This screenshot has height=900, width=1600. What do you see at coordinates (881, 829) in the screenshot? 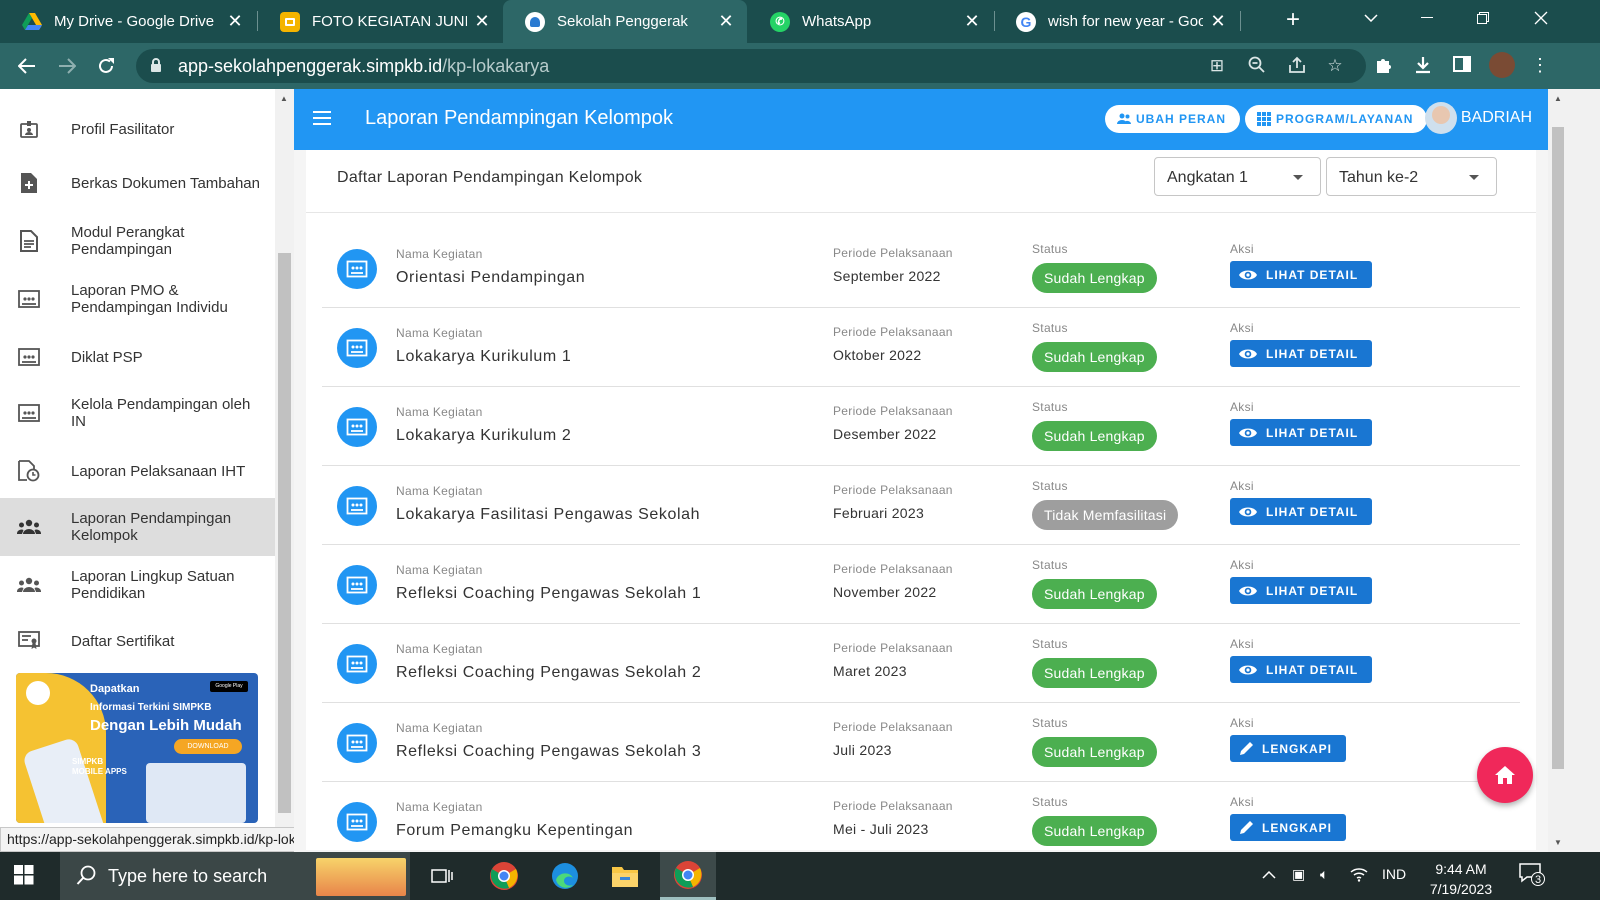
I see `activity-period: Mei - Juli 2023` at bounding box center [881, 829].